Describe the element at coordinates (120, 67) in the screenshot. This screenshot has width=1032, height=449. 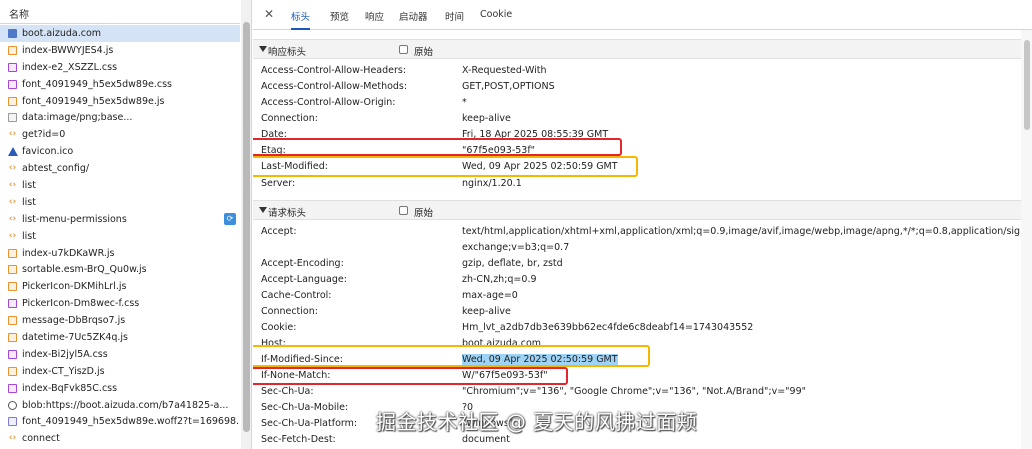
I see `request-row: index-e2_XSZZL.css` at that location.